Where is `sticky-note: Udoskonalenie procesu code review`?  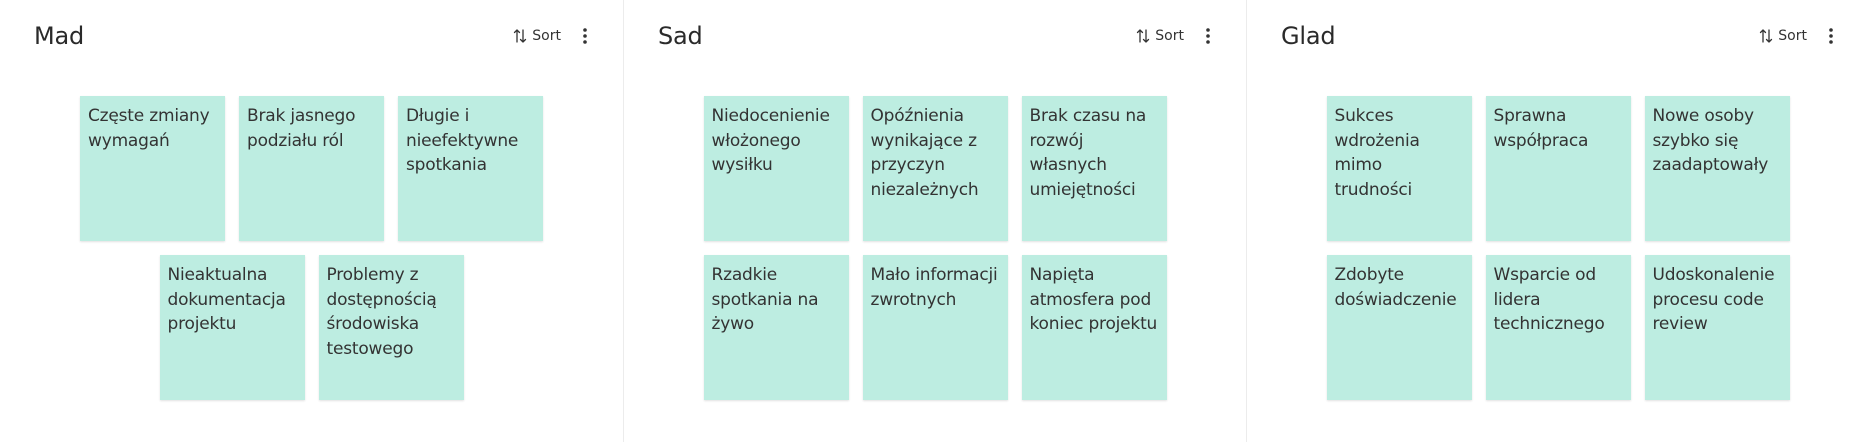 sticky-note: Udoskonalenie procesu code review is located at coordinates (1717, 327).